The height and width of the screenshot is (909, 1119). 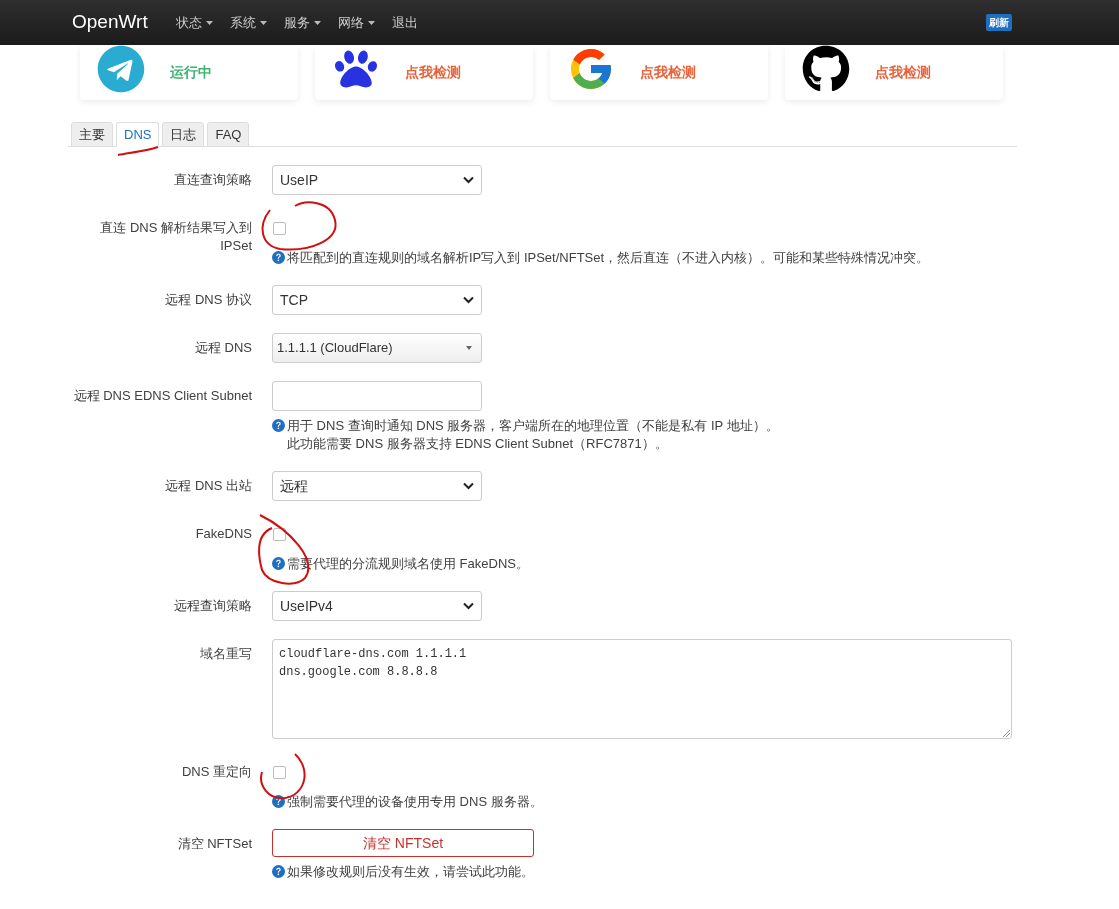 I want to click on field-label: 远程 DNS 协议, so click(x=208, y=300).